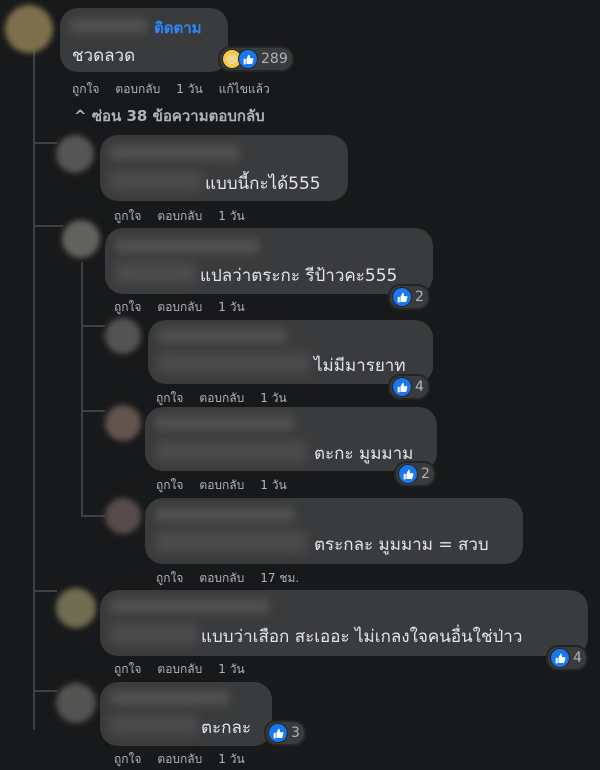 The image size is (600, 770). Describe the element at coordinates (299, 276) in the screenshot. I see `reply-text: แปลว่าตระกะ รีป้าวคะ555` at that location.